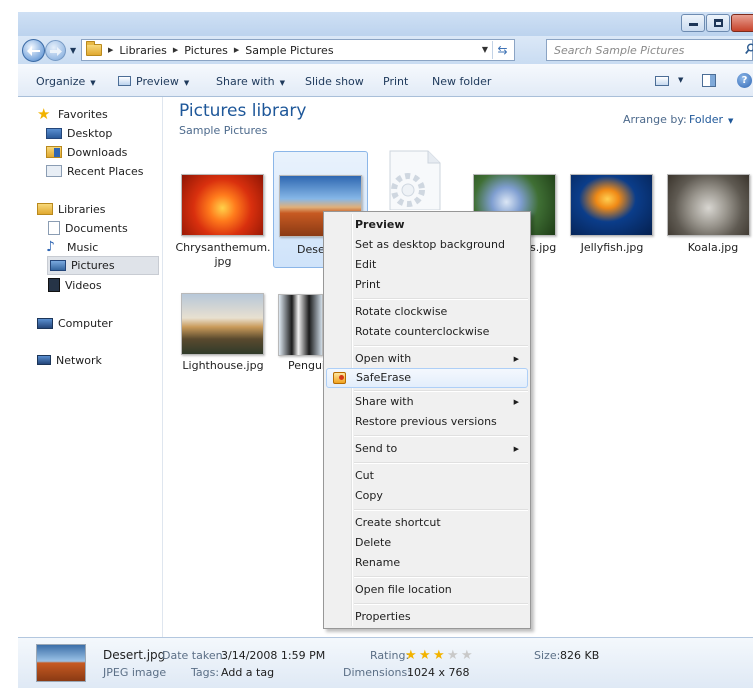 The height and width of the screenshot is (688, 753). Describe the element at coordinates (709, 80) in the screenshot. I see `preview-pane-icon` at that location.